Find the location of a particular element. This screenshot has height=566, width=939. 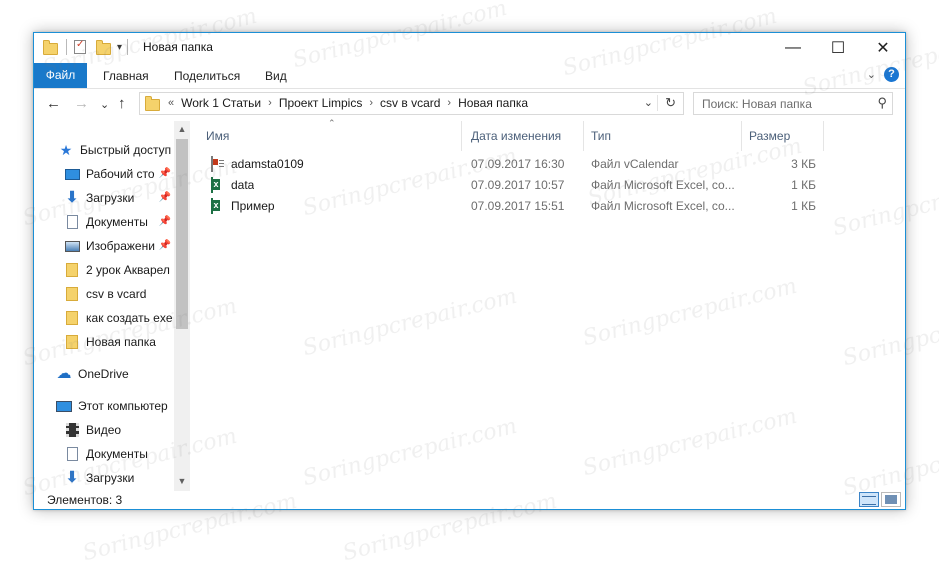

nav-label: Видео is located at coordinates (104, 430).